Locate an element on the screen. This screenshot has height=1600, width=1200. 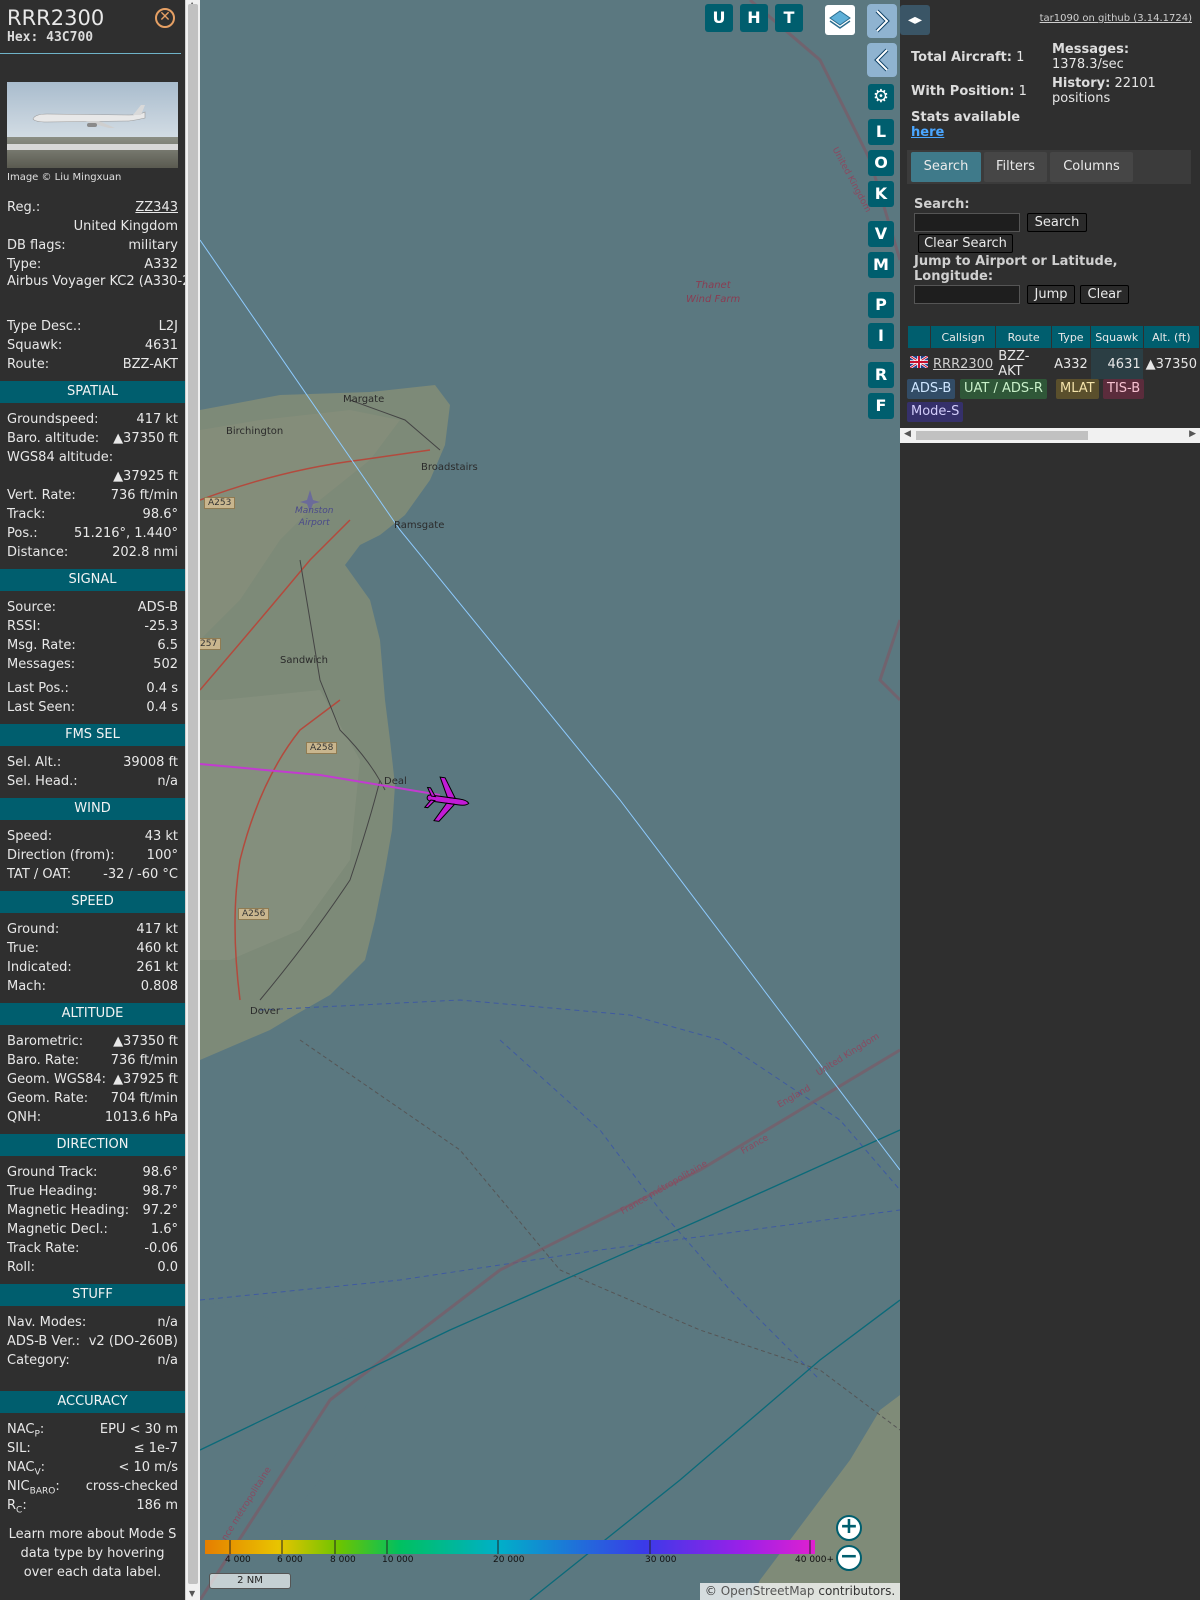
tab-columns: Columns is located at coordinates (1091, 167).